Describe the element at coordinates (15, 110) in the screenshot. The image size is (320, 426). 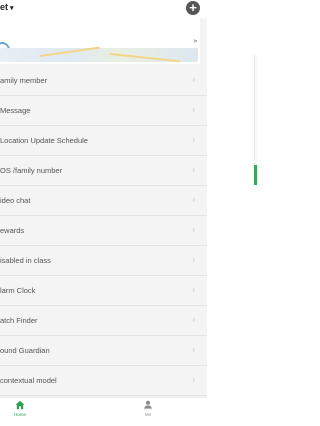
I see `menu-item-label: Message` at that location.